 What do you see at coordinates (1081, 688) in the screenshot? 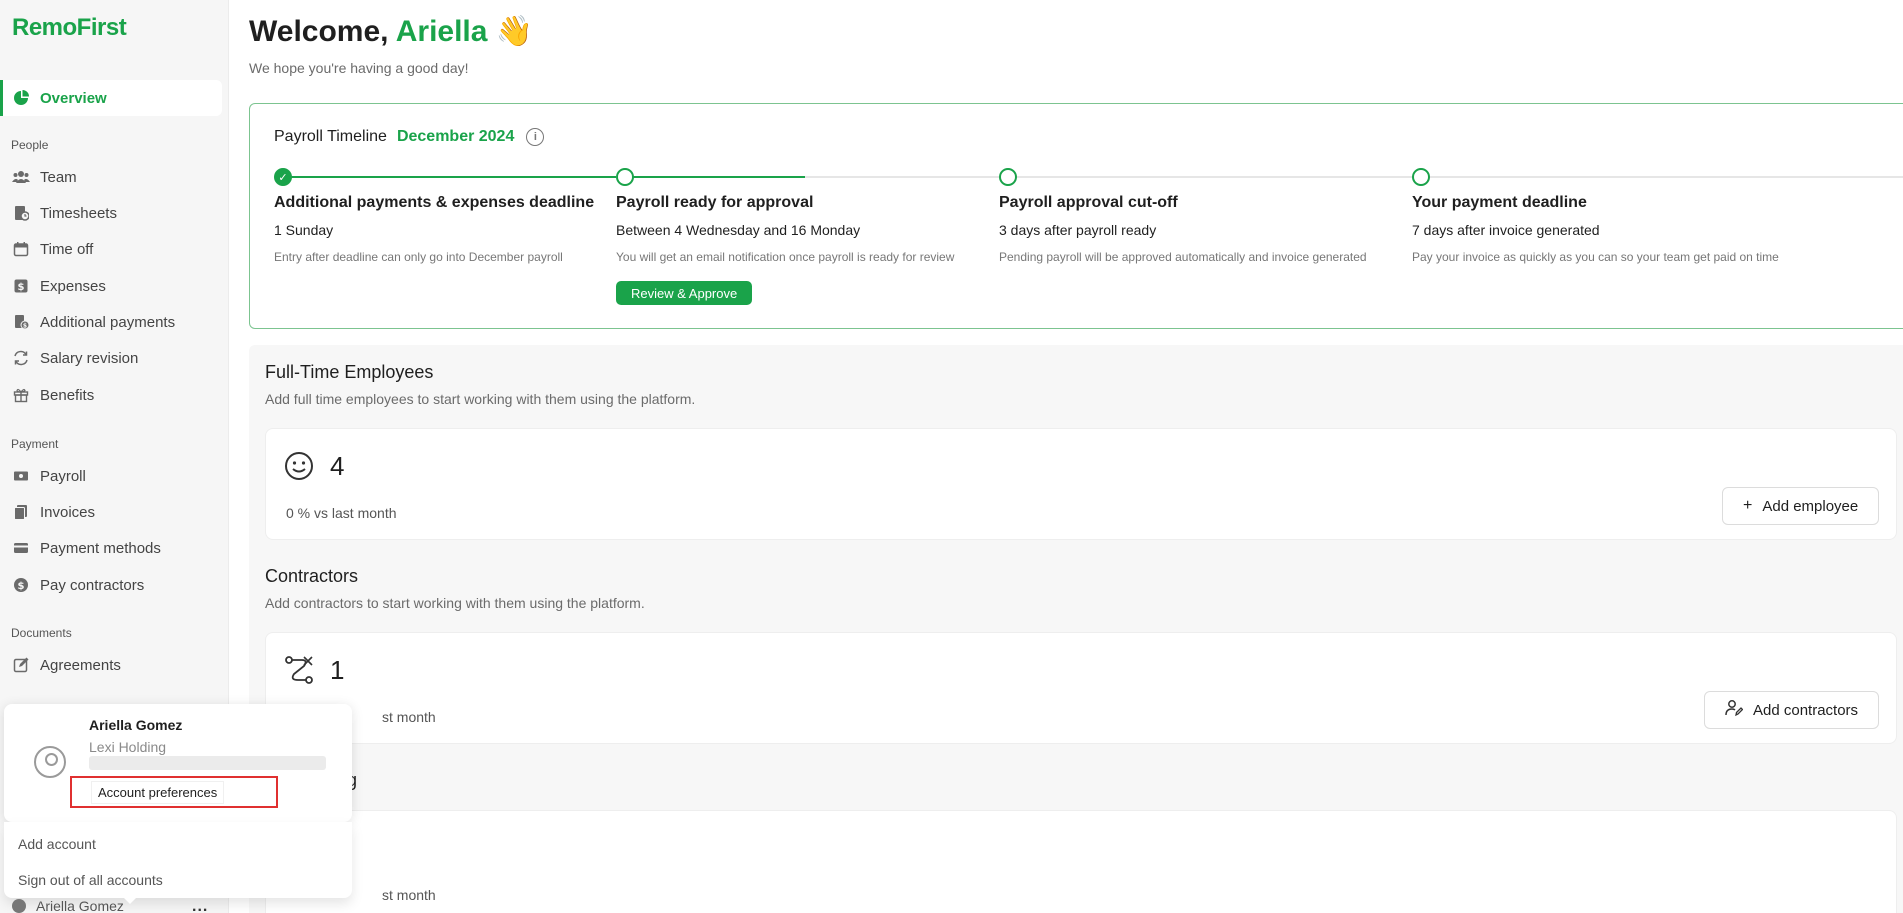
I see `contractors-card: 1 st month Add contractors` at bounding box center [1081, 688].